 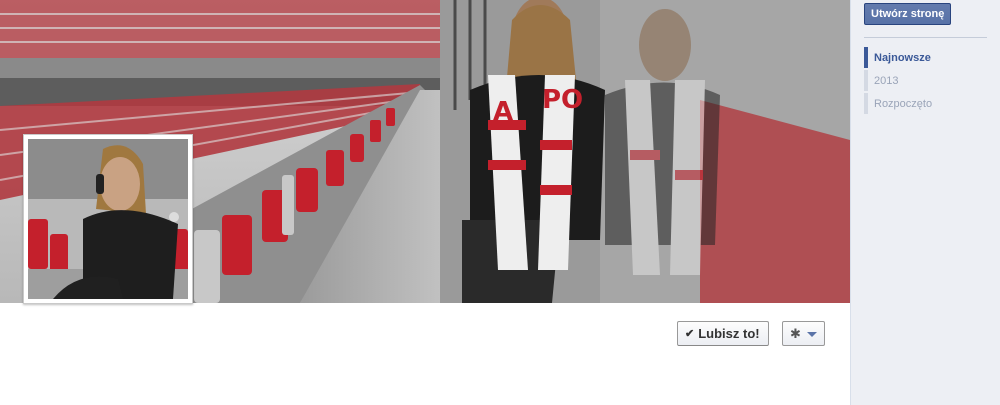 I want to click on like-button-label: Lubisz to!, so click(x=729, y=333).